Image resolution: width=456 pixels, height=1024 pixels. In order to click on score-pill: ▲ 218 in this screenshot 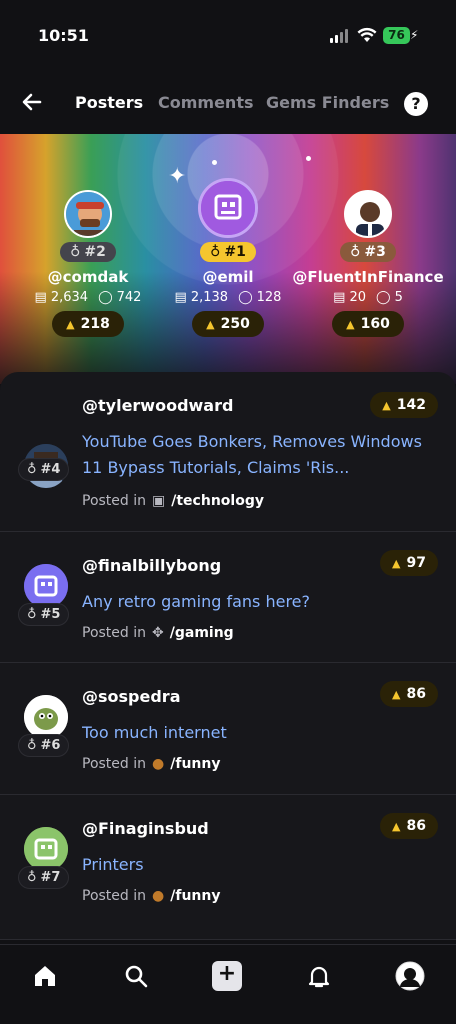, I will do `click(88, 324)`.